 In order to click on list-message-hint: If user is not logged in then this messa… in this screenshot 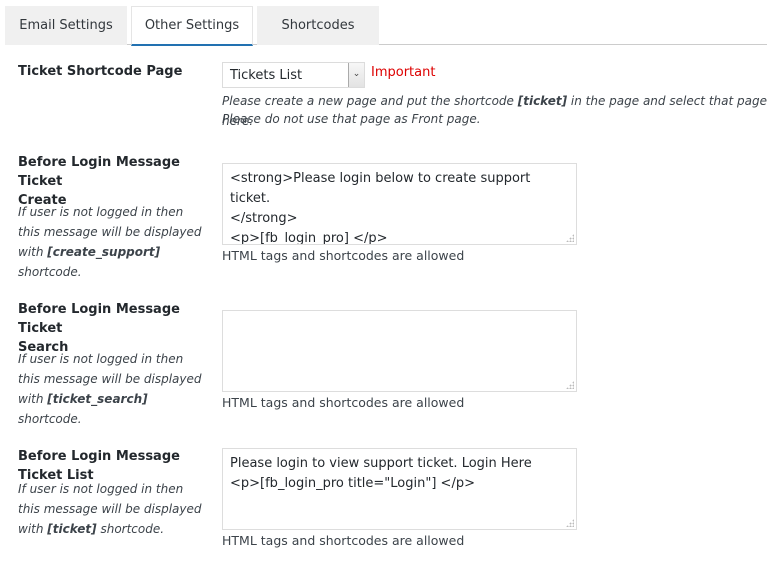, I will do `click(113, 509)`.